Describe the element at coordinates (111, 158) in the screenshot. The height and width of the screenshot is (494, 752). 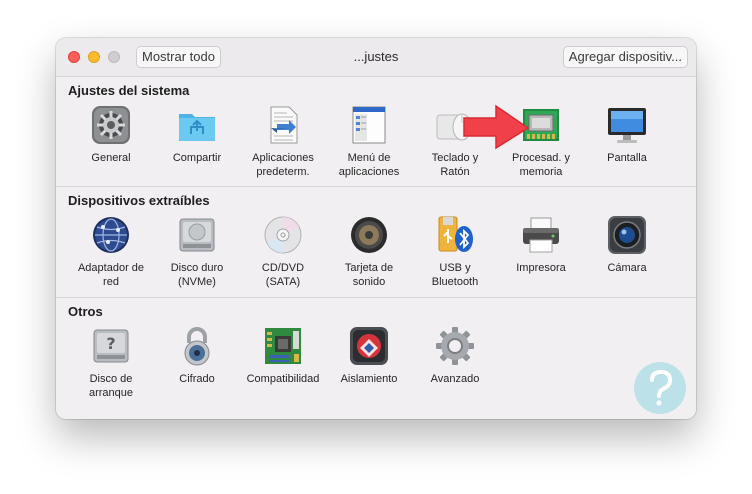
I see `pref-item-label: General` at that location.